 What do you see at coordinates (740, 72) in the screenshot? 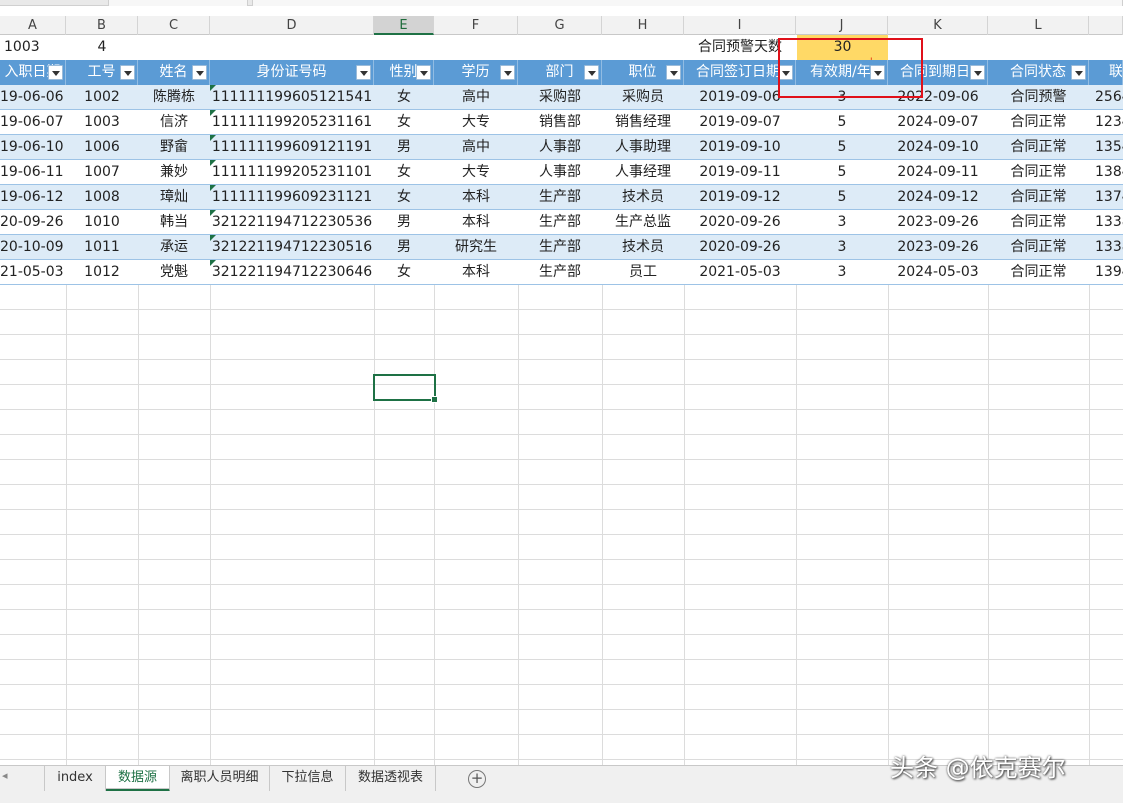
I see `header-contract-signed: 合同签订日期` at bounding box center [740, 72].